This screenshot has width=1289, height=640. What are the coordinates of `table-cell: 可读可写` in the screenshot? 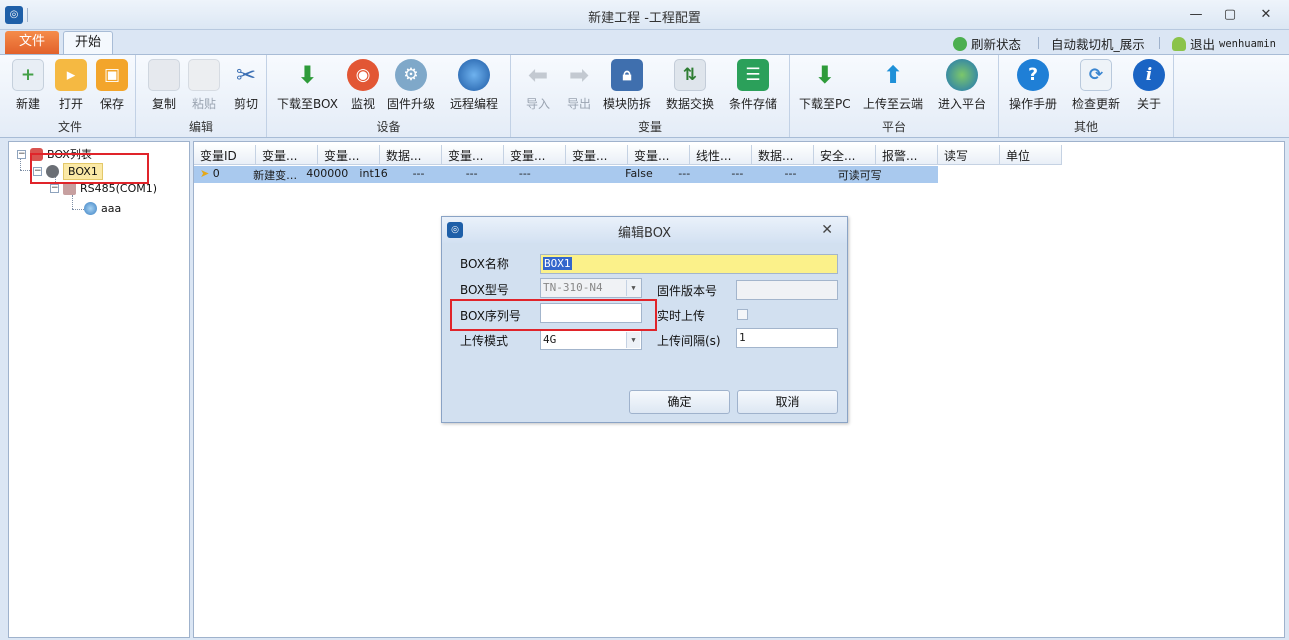 It's located at (859, 175).